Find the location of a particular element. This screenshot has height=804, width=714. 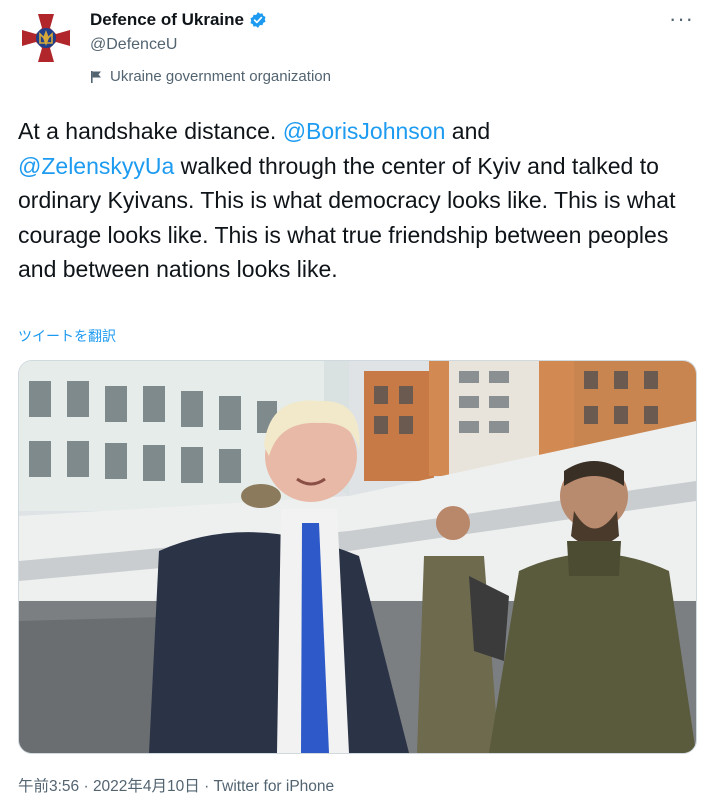

translate-tweet-link: ツイートを翻訳 is located at coordinates (67, 336).